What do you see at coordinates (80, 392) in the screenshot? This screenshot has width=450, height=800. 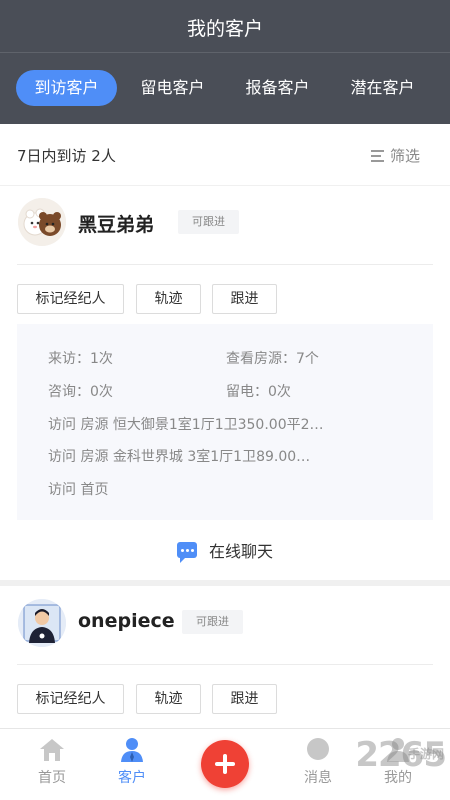 I see `consult-count-stat: 咨询：0次` at bounding box center [80, 392].